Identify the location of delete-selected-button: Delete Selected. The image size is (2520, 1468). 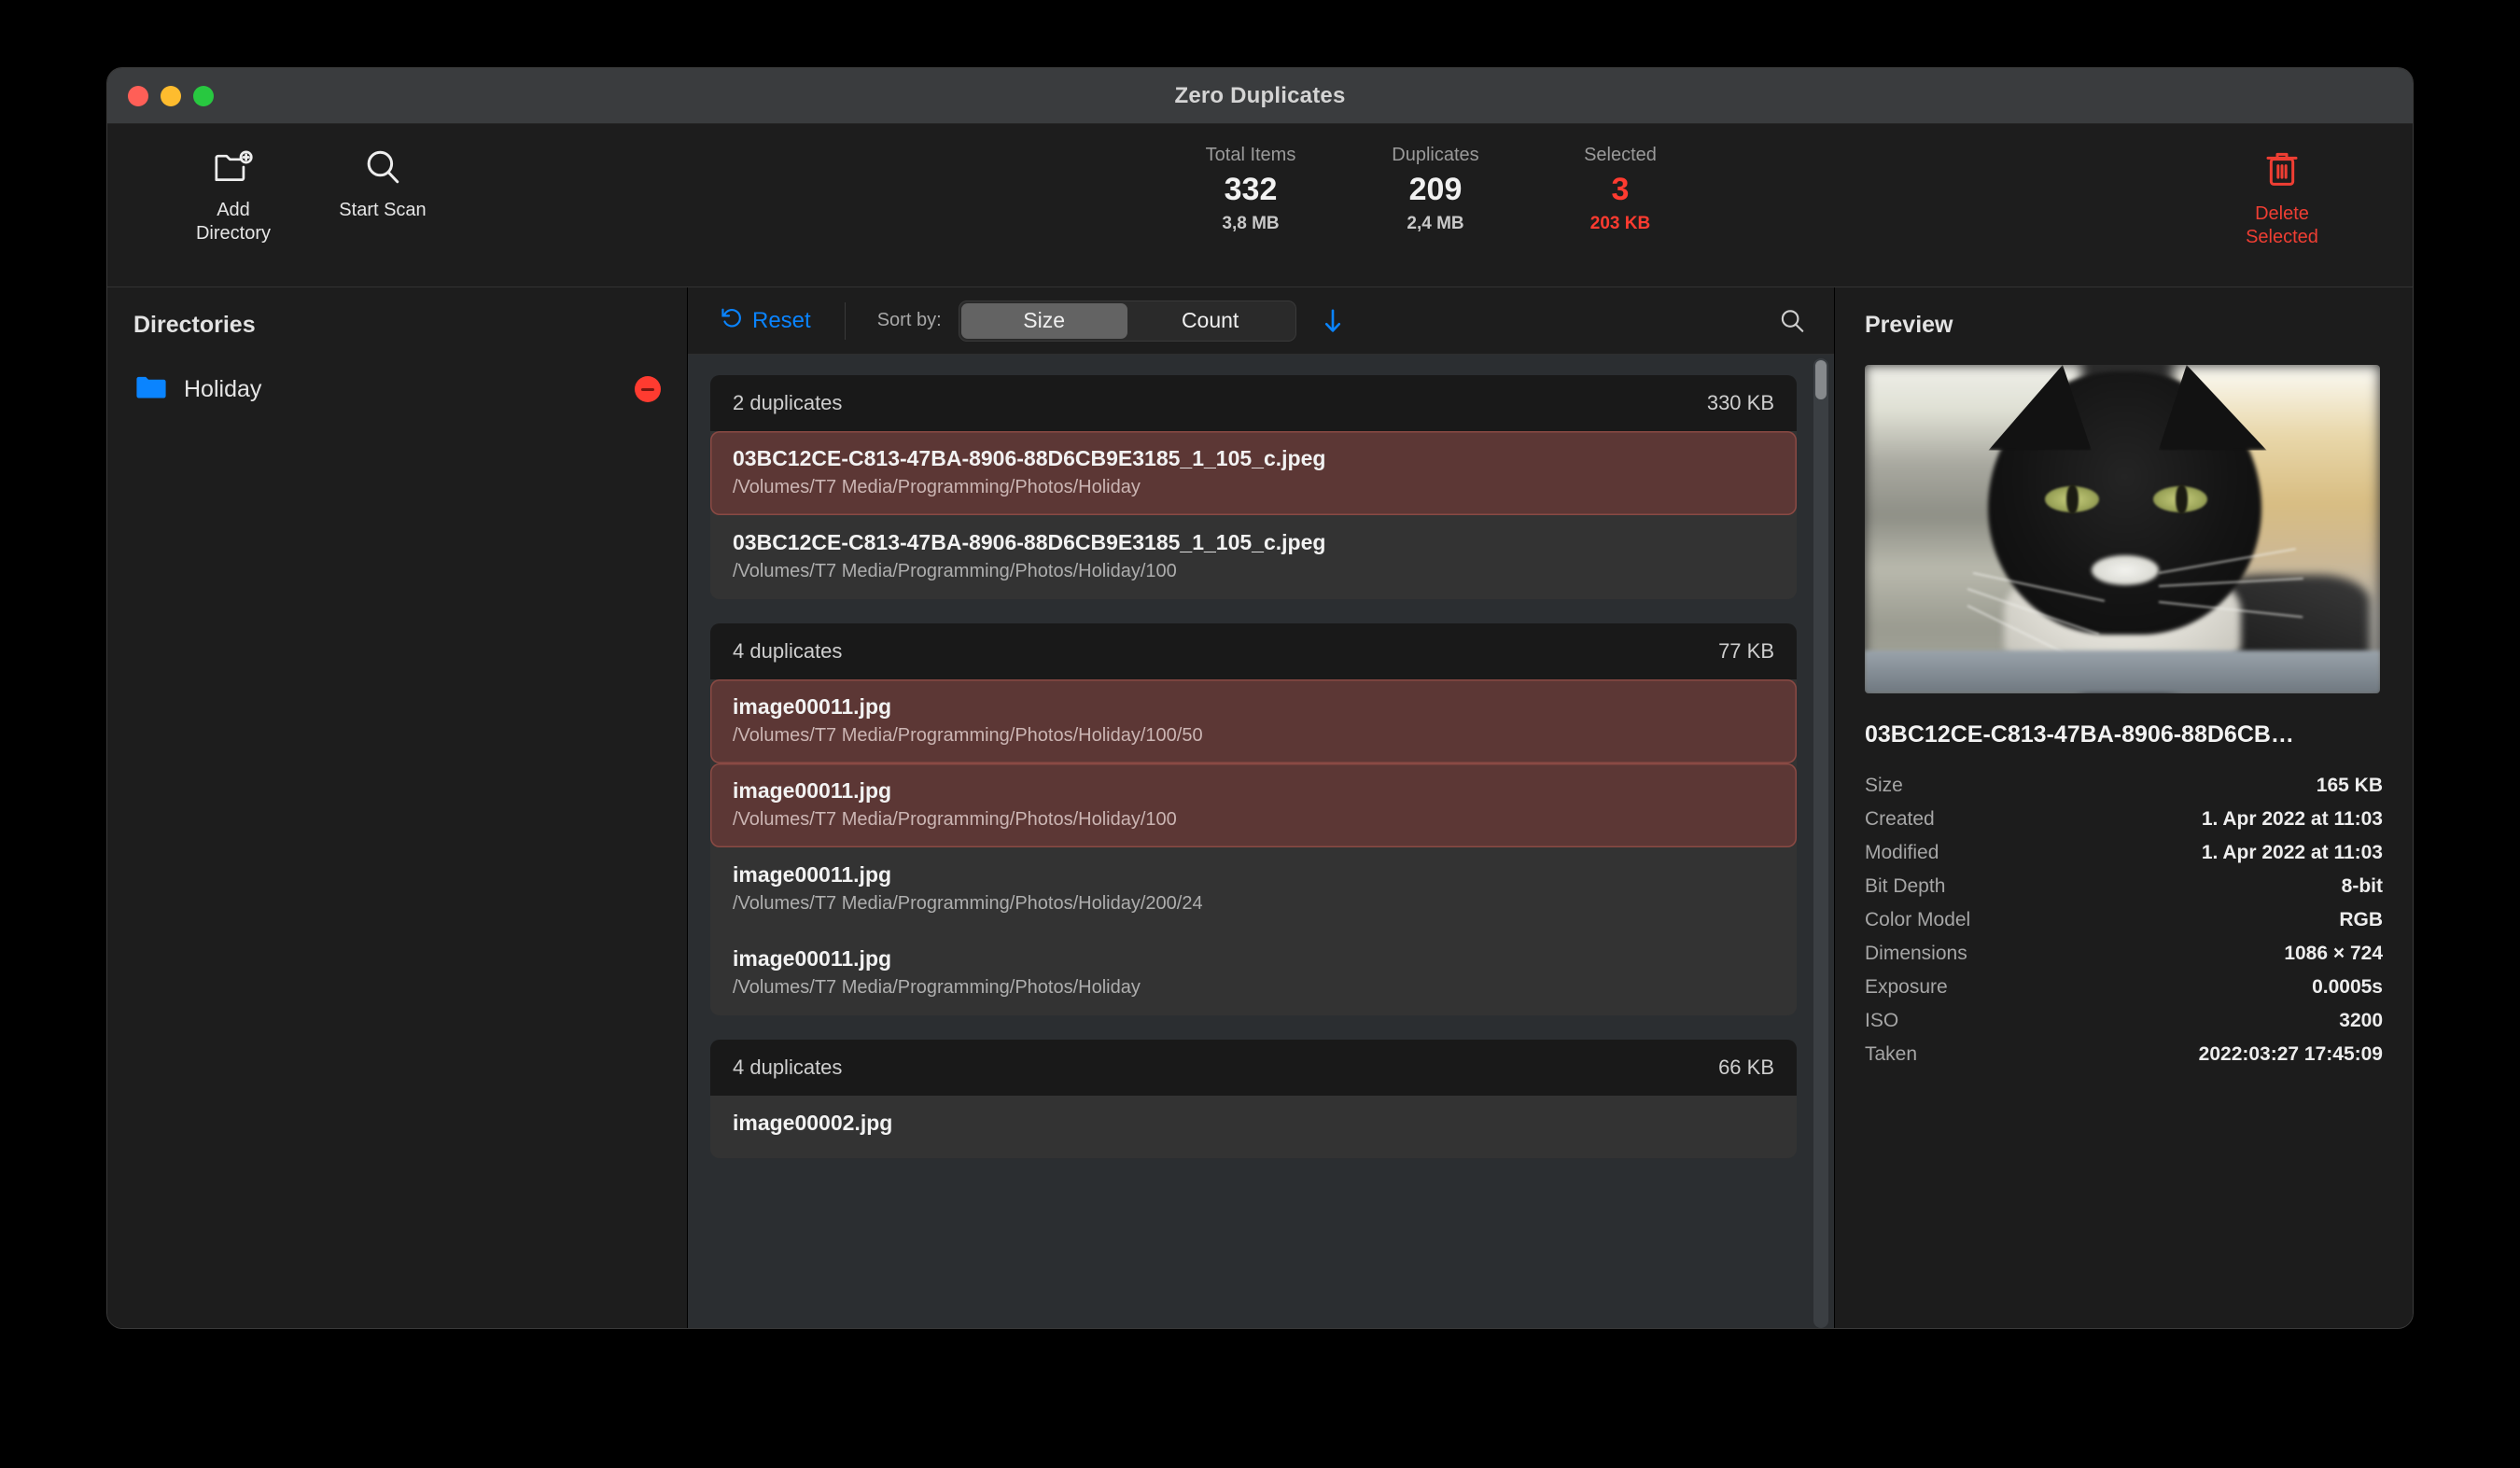
(2282, 197).